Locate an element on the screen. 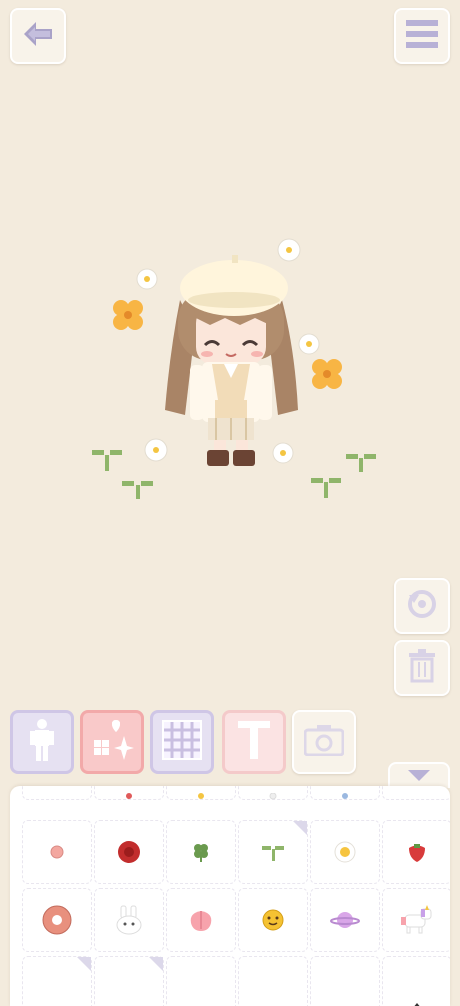 The width and height of the screenshot is (460, 1006). strawberry-sticker is located at coordinates (416, 852).